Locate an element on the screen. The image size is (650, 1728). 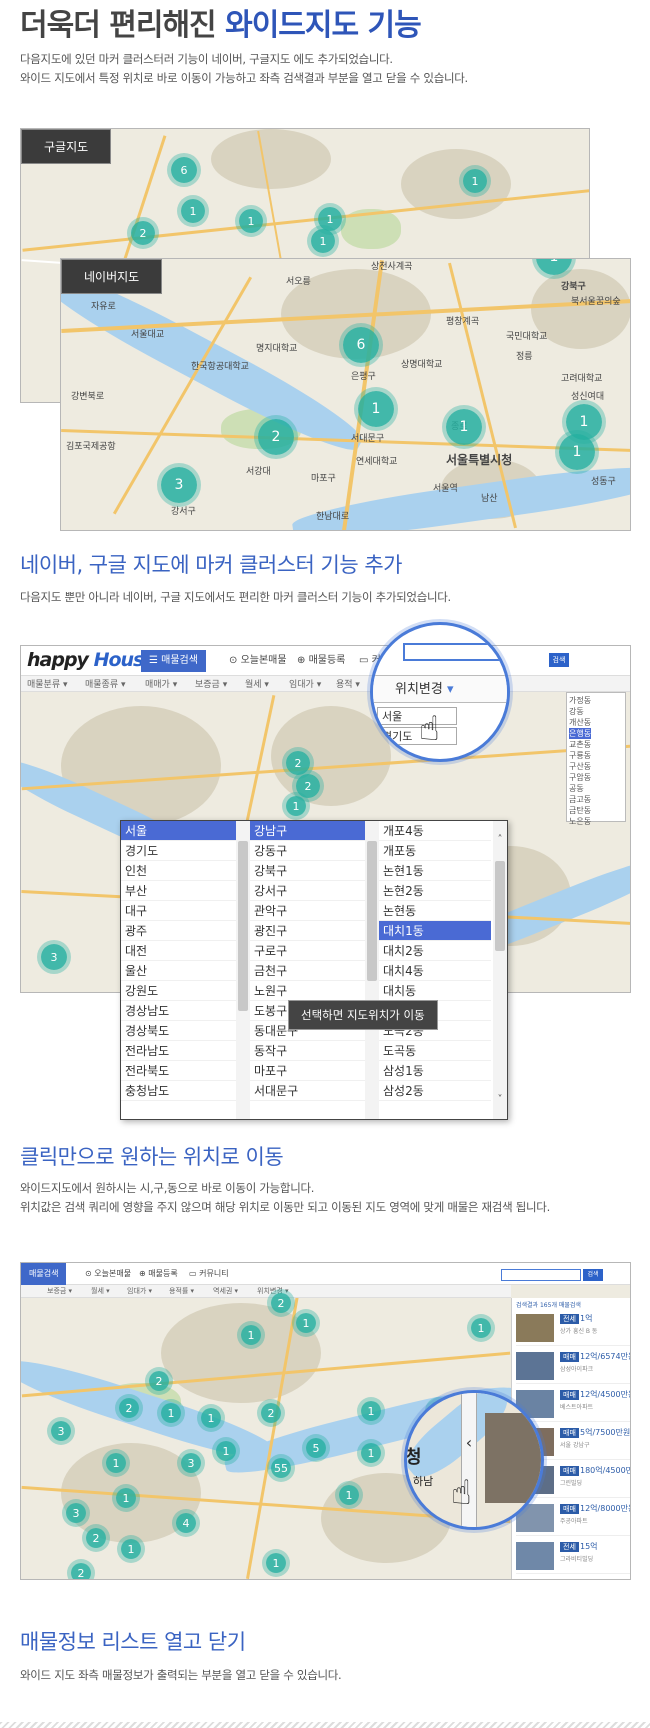
district-option: 동작구 is located at coordinates (307, 1051).